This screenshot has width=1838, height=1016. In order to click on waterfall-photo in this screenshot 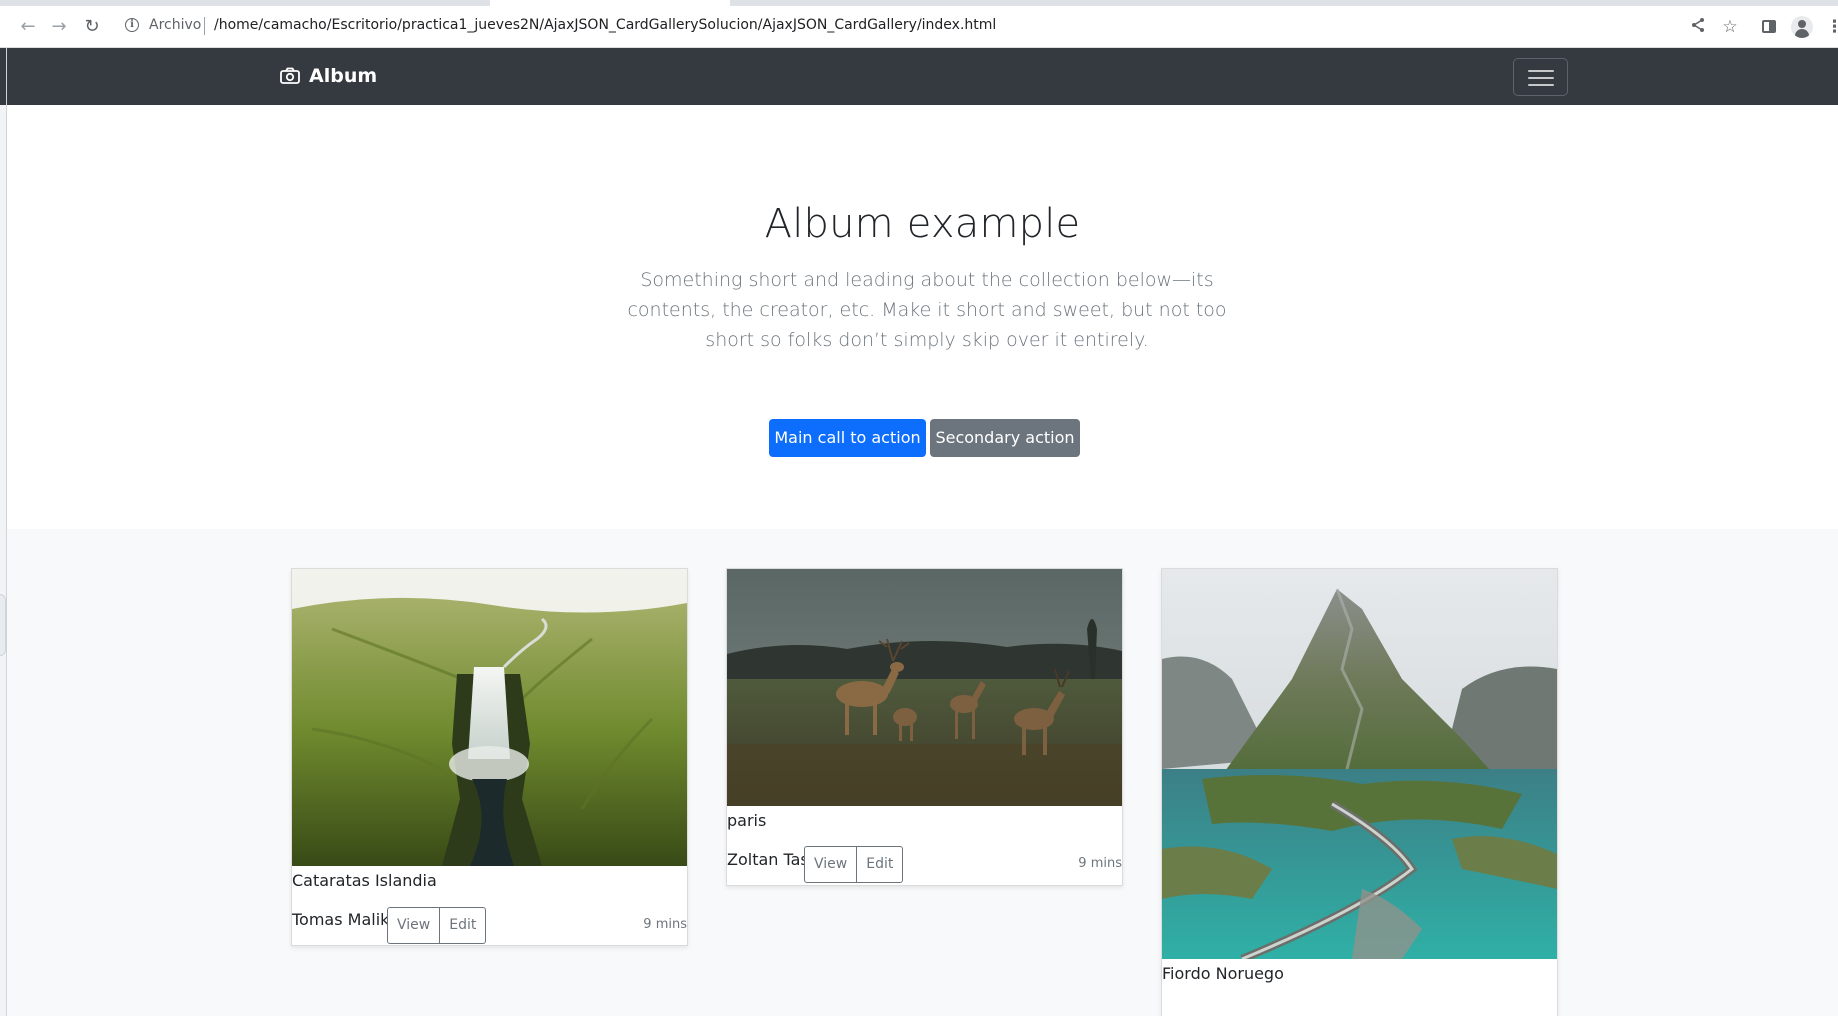, I will do `click(489, 717)`.